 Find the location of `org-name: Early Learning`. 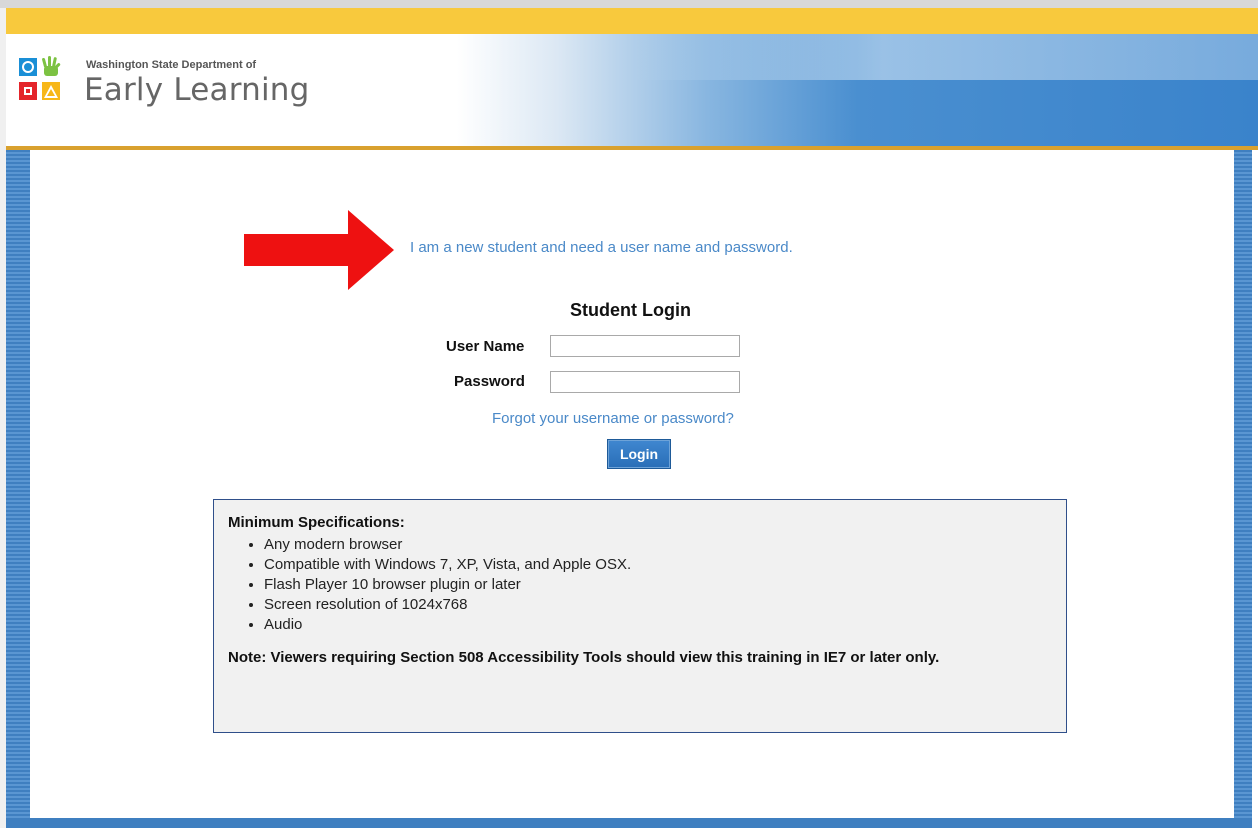

org-name: Early Learning is located at coordinates (197, 90).